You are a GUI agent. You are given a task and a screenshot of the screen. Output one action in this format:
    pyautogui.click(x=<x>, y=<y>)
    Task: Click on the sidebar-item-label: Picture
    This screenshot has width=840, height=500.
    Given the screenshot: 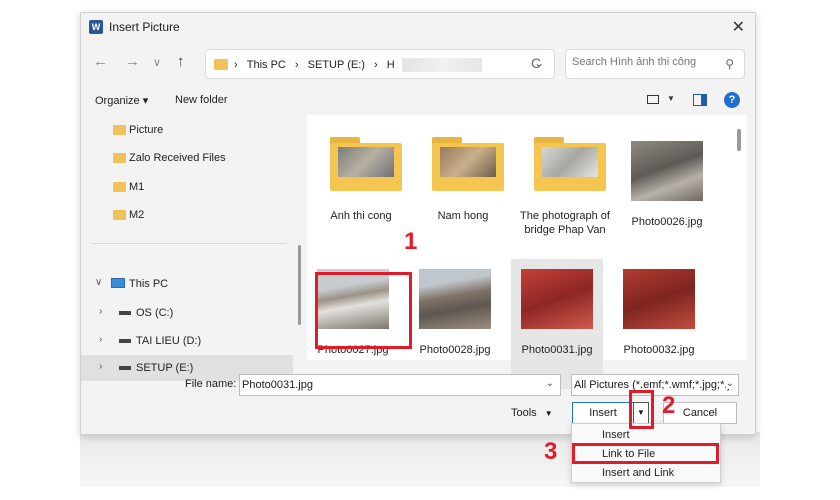 What is the action you would take?
    pyautogui.click(x=146, y=130)
    